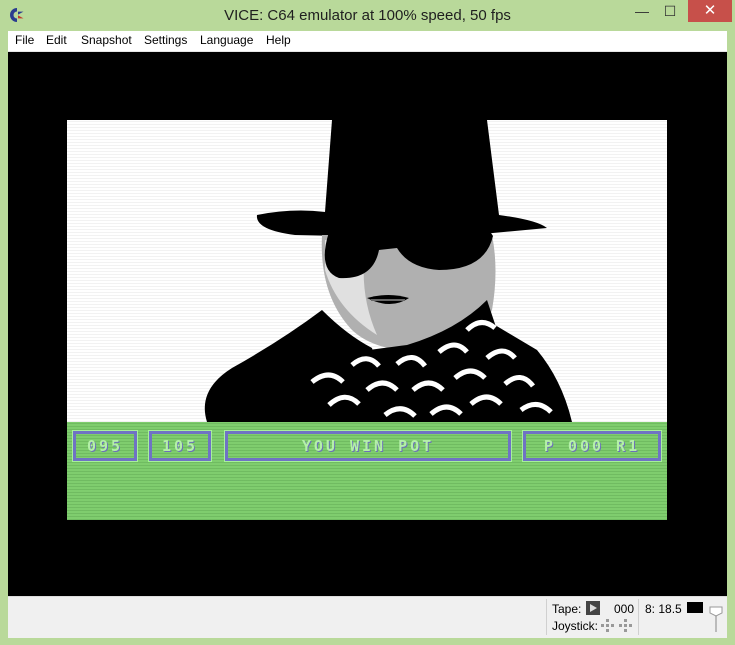 This screenshot has width=735, height=645. What do you see at coordinates (165, 40) in the screenshot?
I see `menu-settings: Settings` at bounding box center [165, 40].